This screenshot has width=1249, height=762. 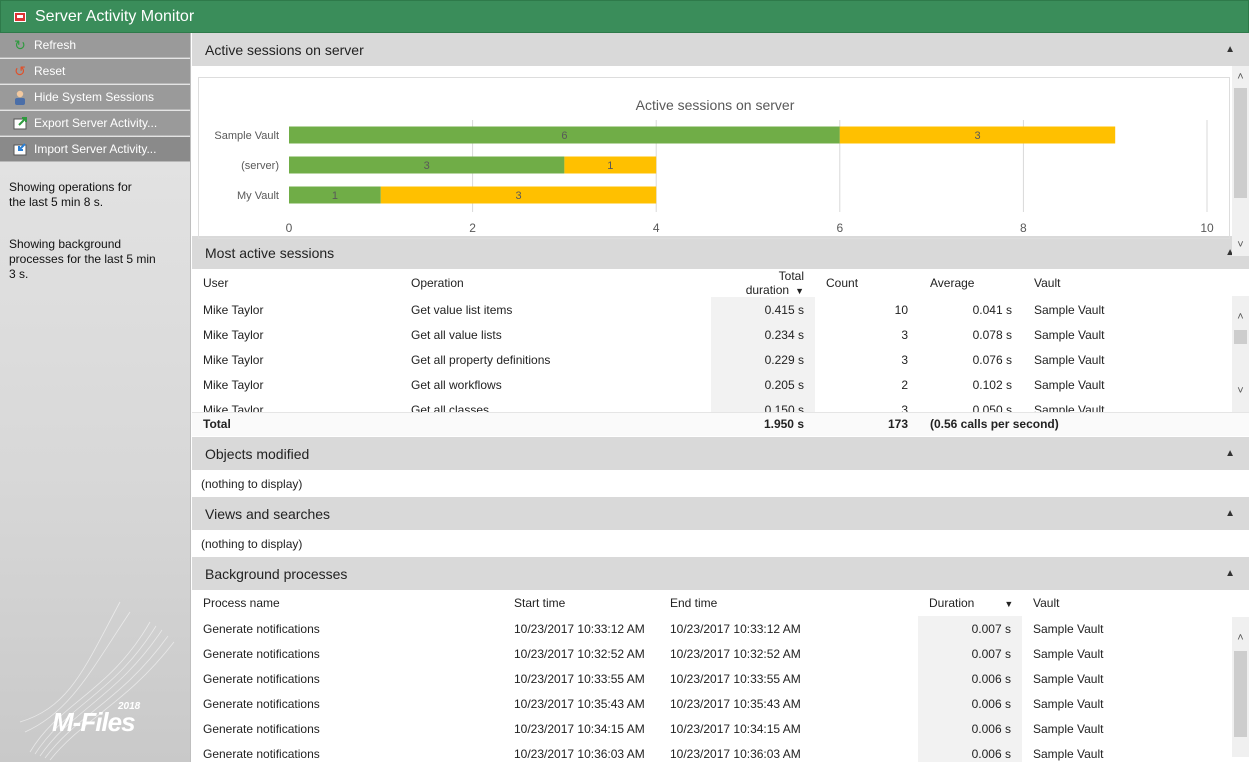 I want to click on column-header-end-time: End time, so click(x=788, y=603).